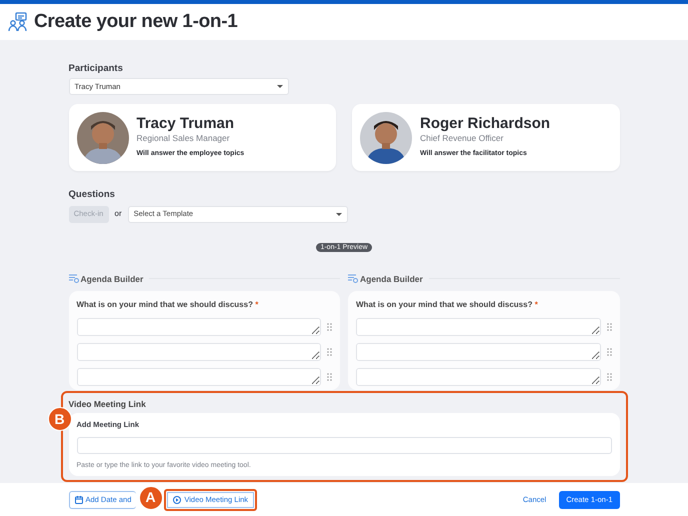  I want to click on meeting-link-field, so click(344, 445).